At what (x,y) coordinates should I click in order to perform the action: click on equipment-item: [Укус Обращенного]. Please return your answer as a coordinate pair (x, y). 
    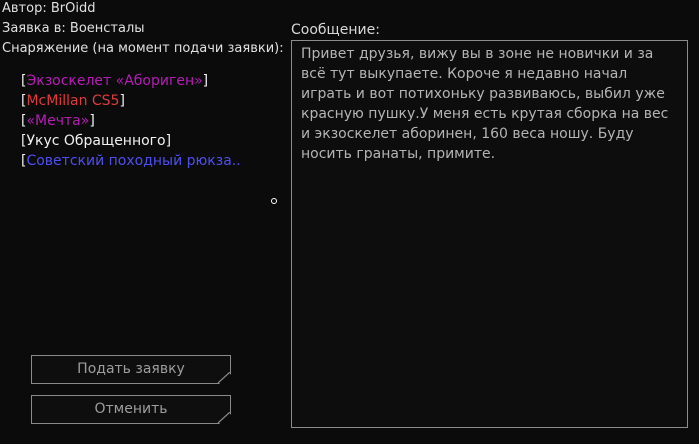
    Looking at the image, I should click on (131, 141).